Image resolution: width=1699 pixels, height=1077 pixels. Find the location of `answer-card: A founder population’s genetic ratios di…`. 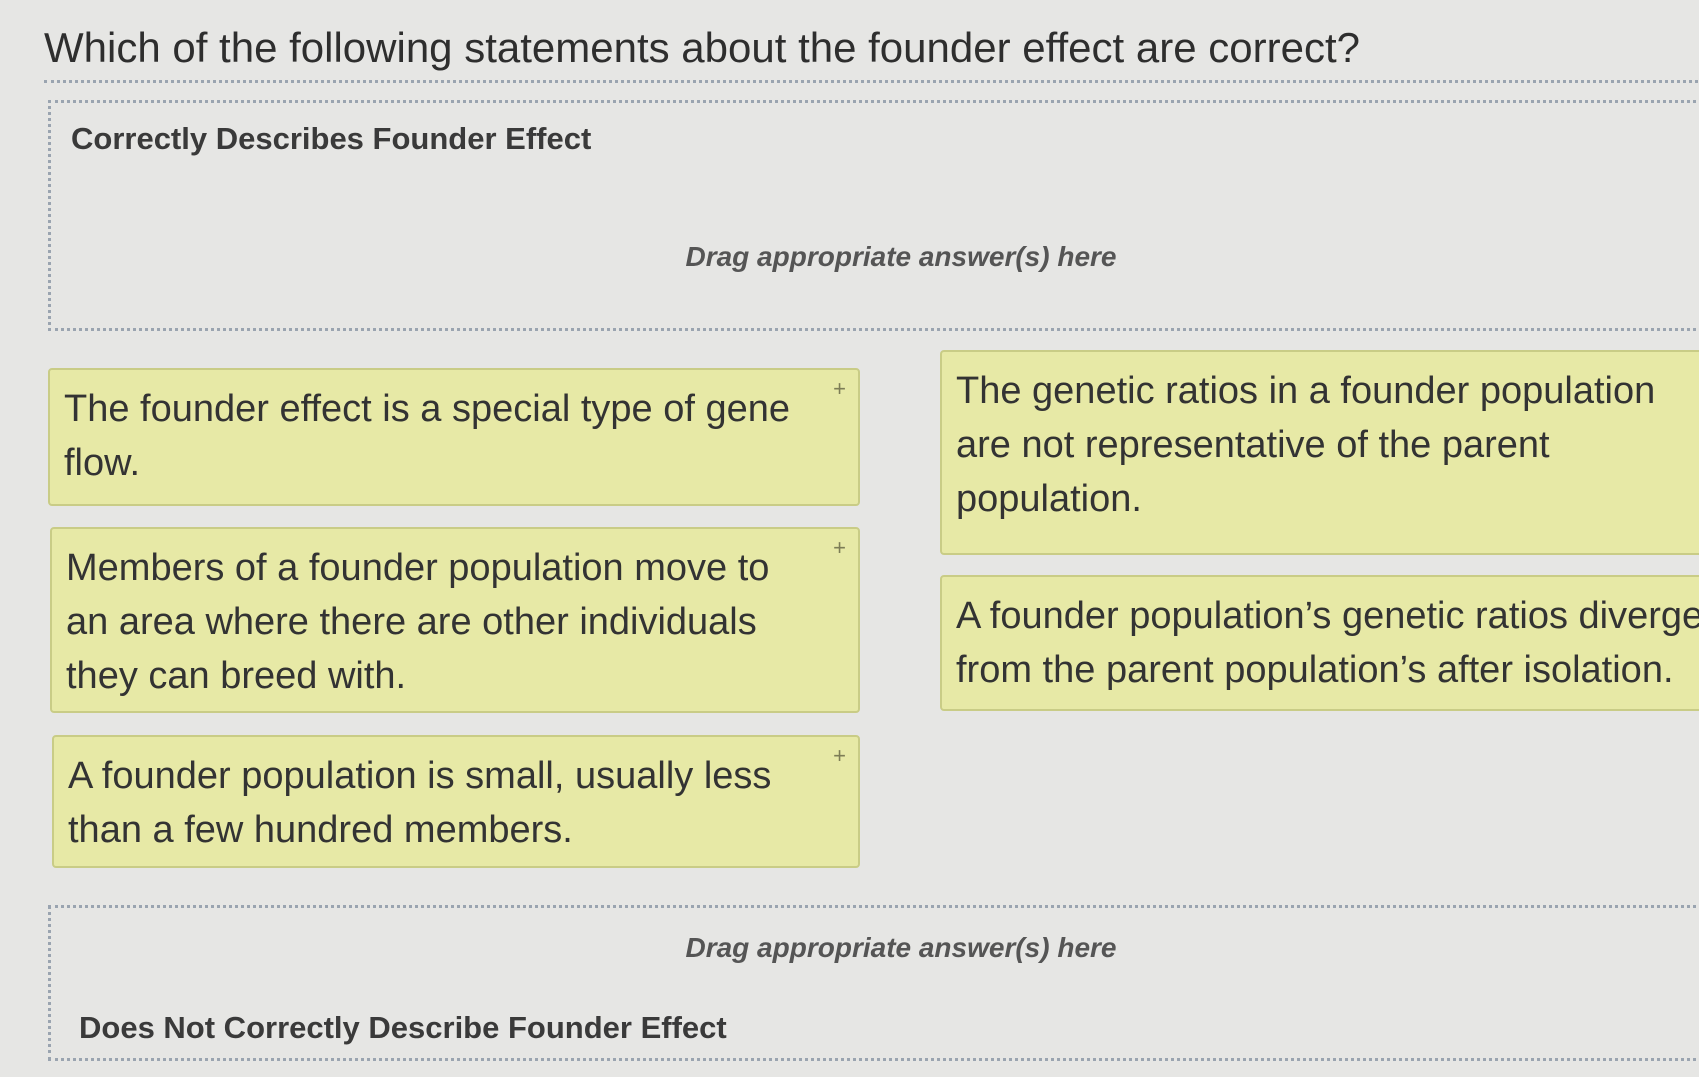

answer-card: A founder population’s genetic ratios di… is located at coordinates (1319, 643).